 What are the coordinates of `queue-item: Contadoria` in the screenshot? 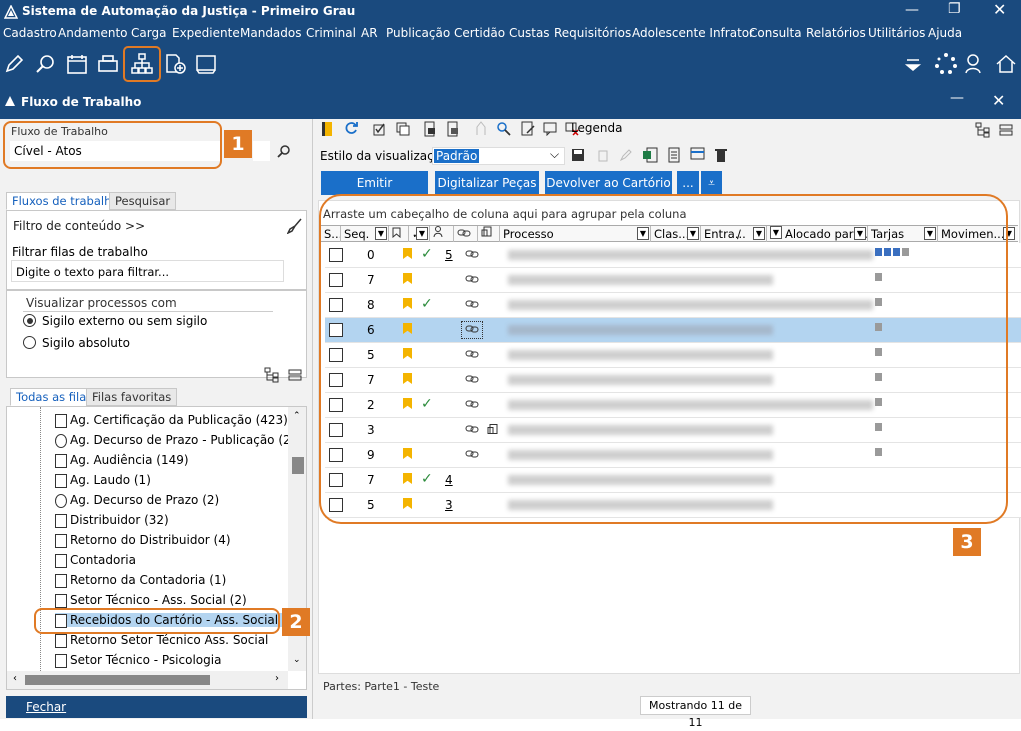 It's located at (95, 560).